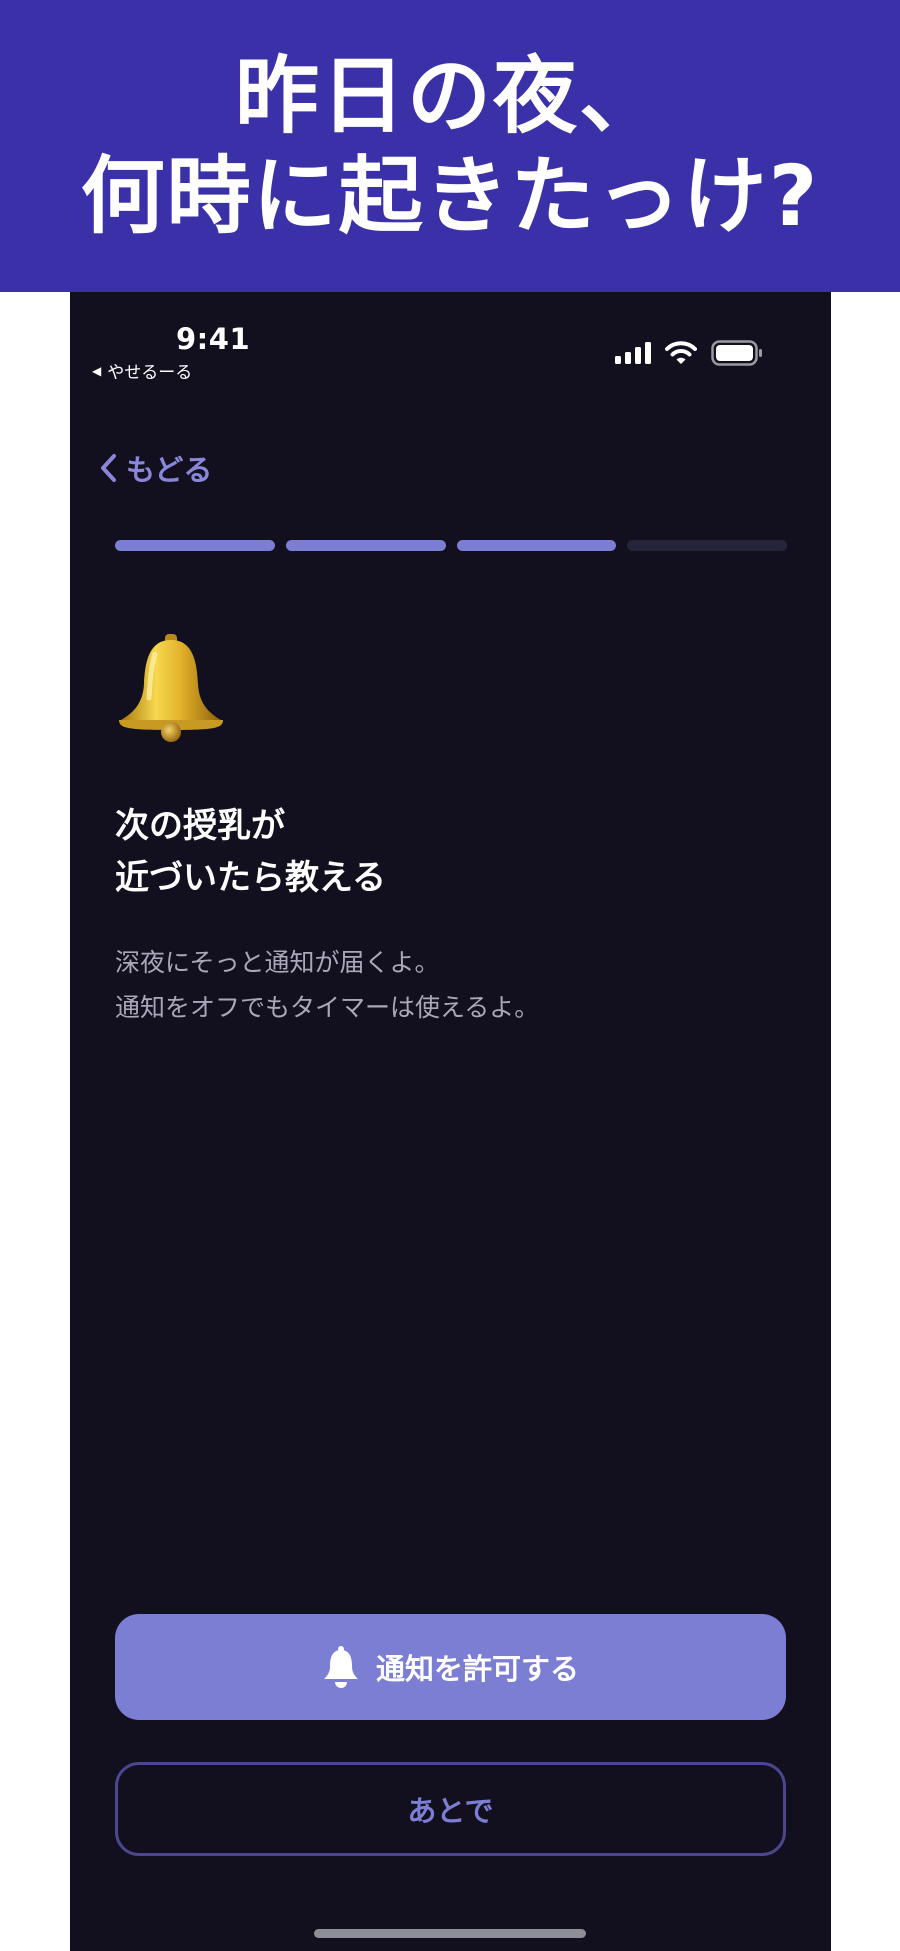  Describe the element at coordinates (150, 373) in the screenshot. I see `status-back-app-label: やせるーる` at that location.